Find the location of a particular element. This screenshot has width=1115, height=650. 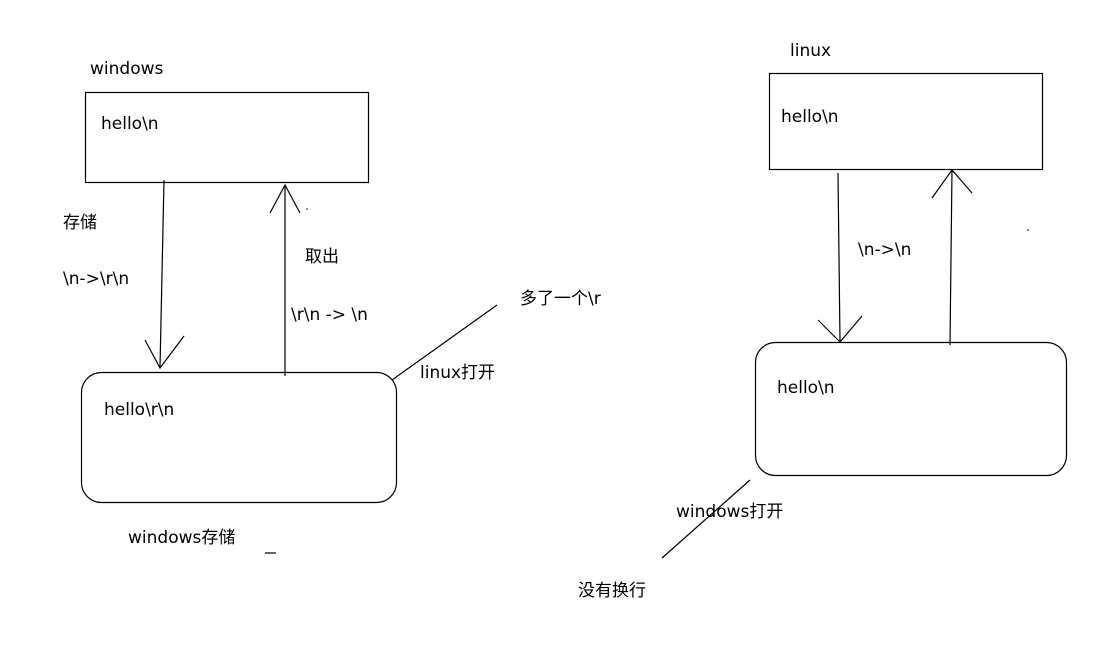

left-top-box is located at coordinates (227, 137).